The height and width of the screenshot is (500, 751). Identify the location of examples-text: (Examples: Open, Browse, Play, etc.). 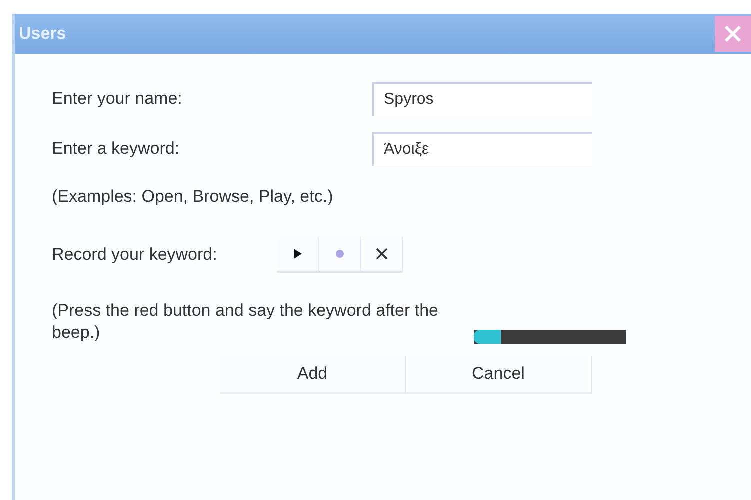
(193, 197).